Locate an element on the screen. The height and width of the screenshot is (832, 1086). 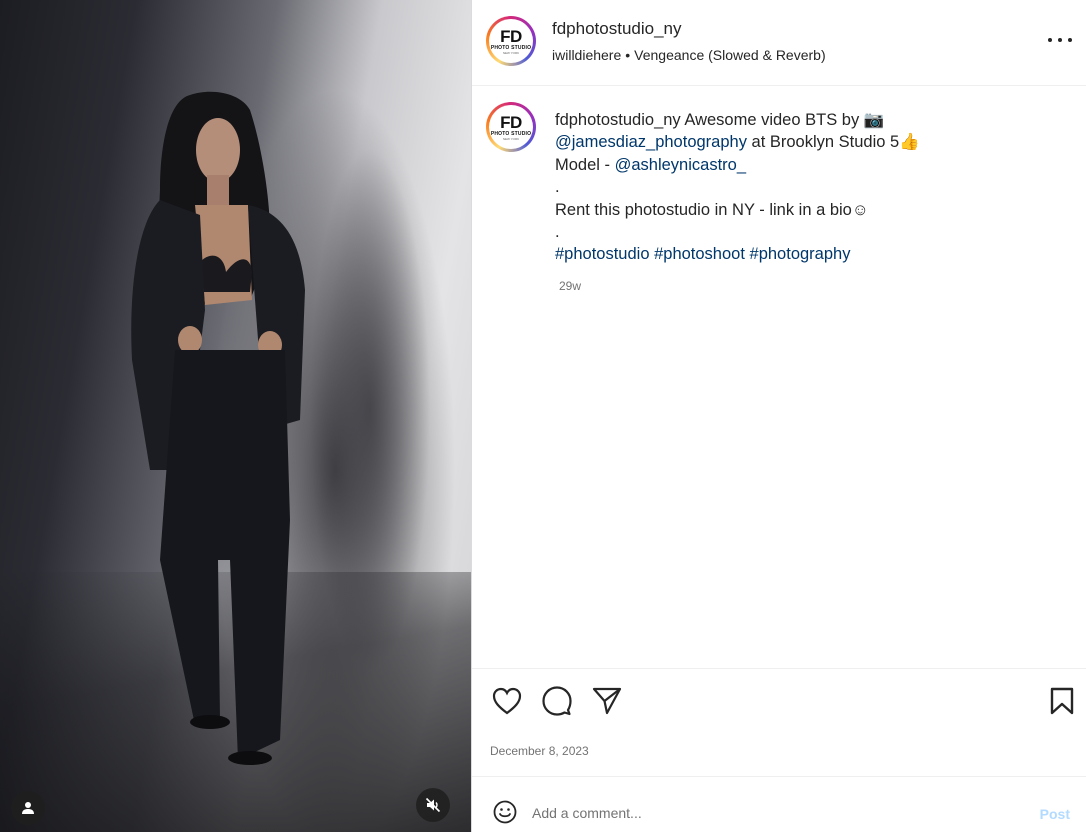
caption-hashtags: #photostudio #photoshoot #photography is located at coordinates (805, 254).